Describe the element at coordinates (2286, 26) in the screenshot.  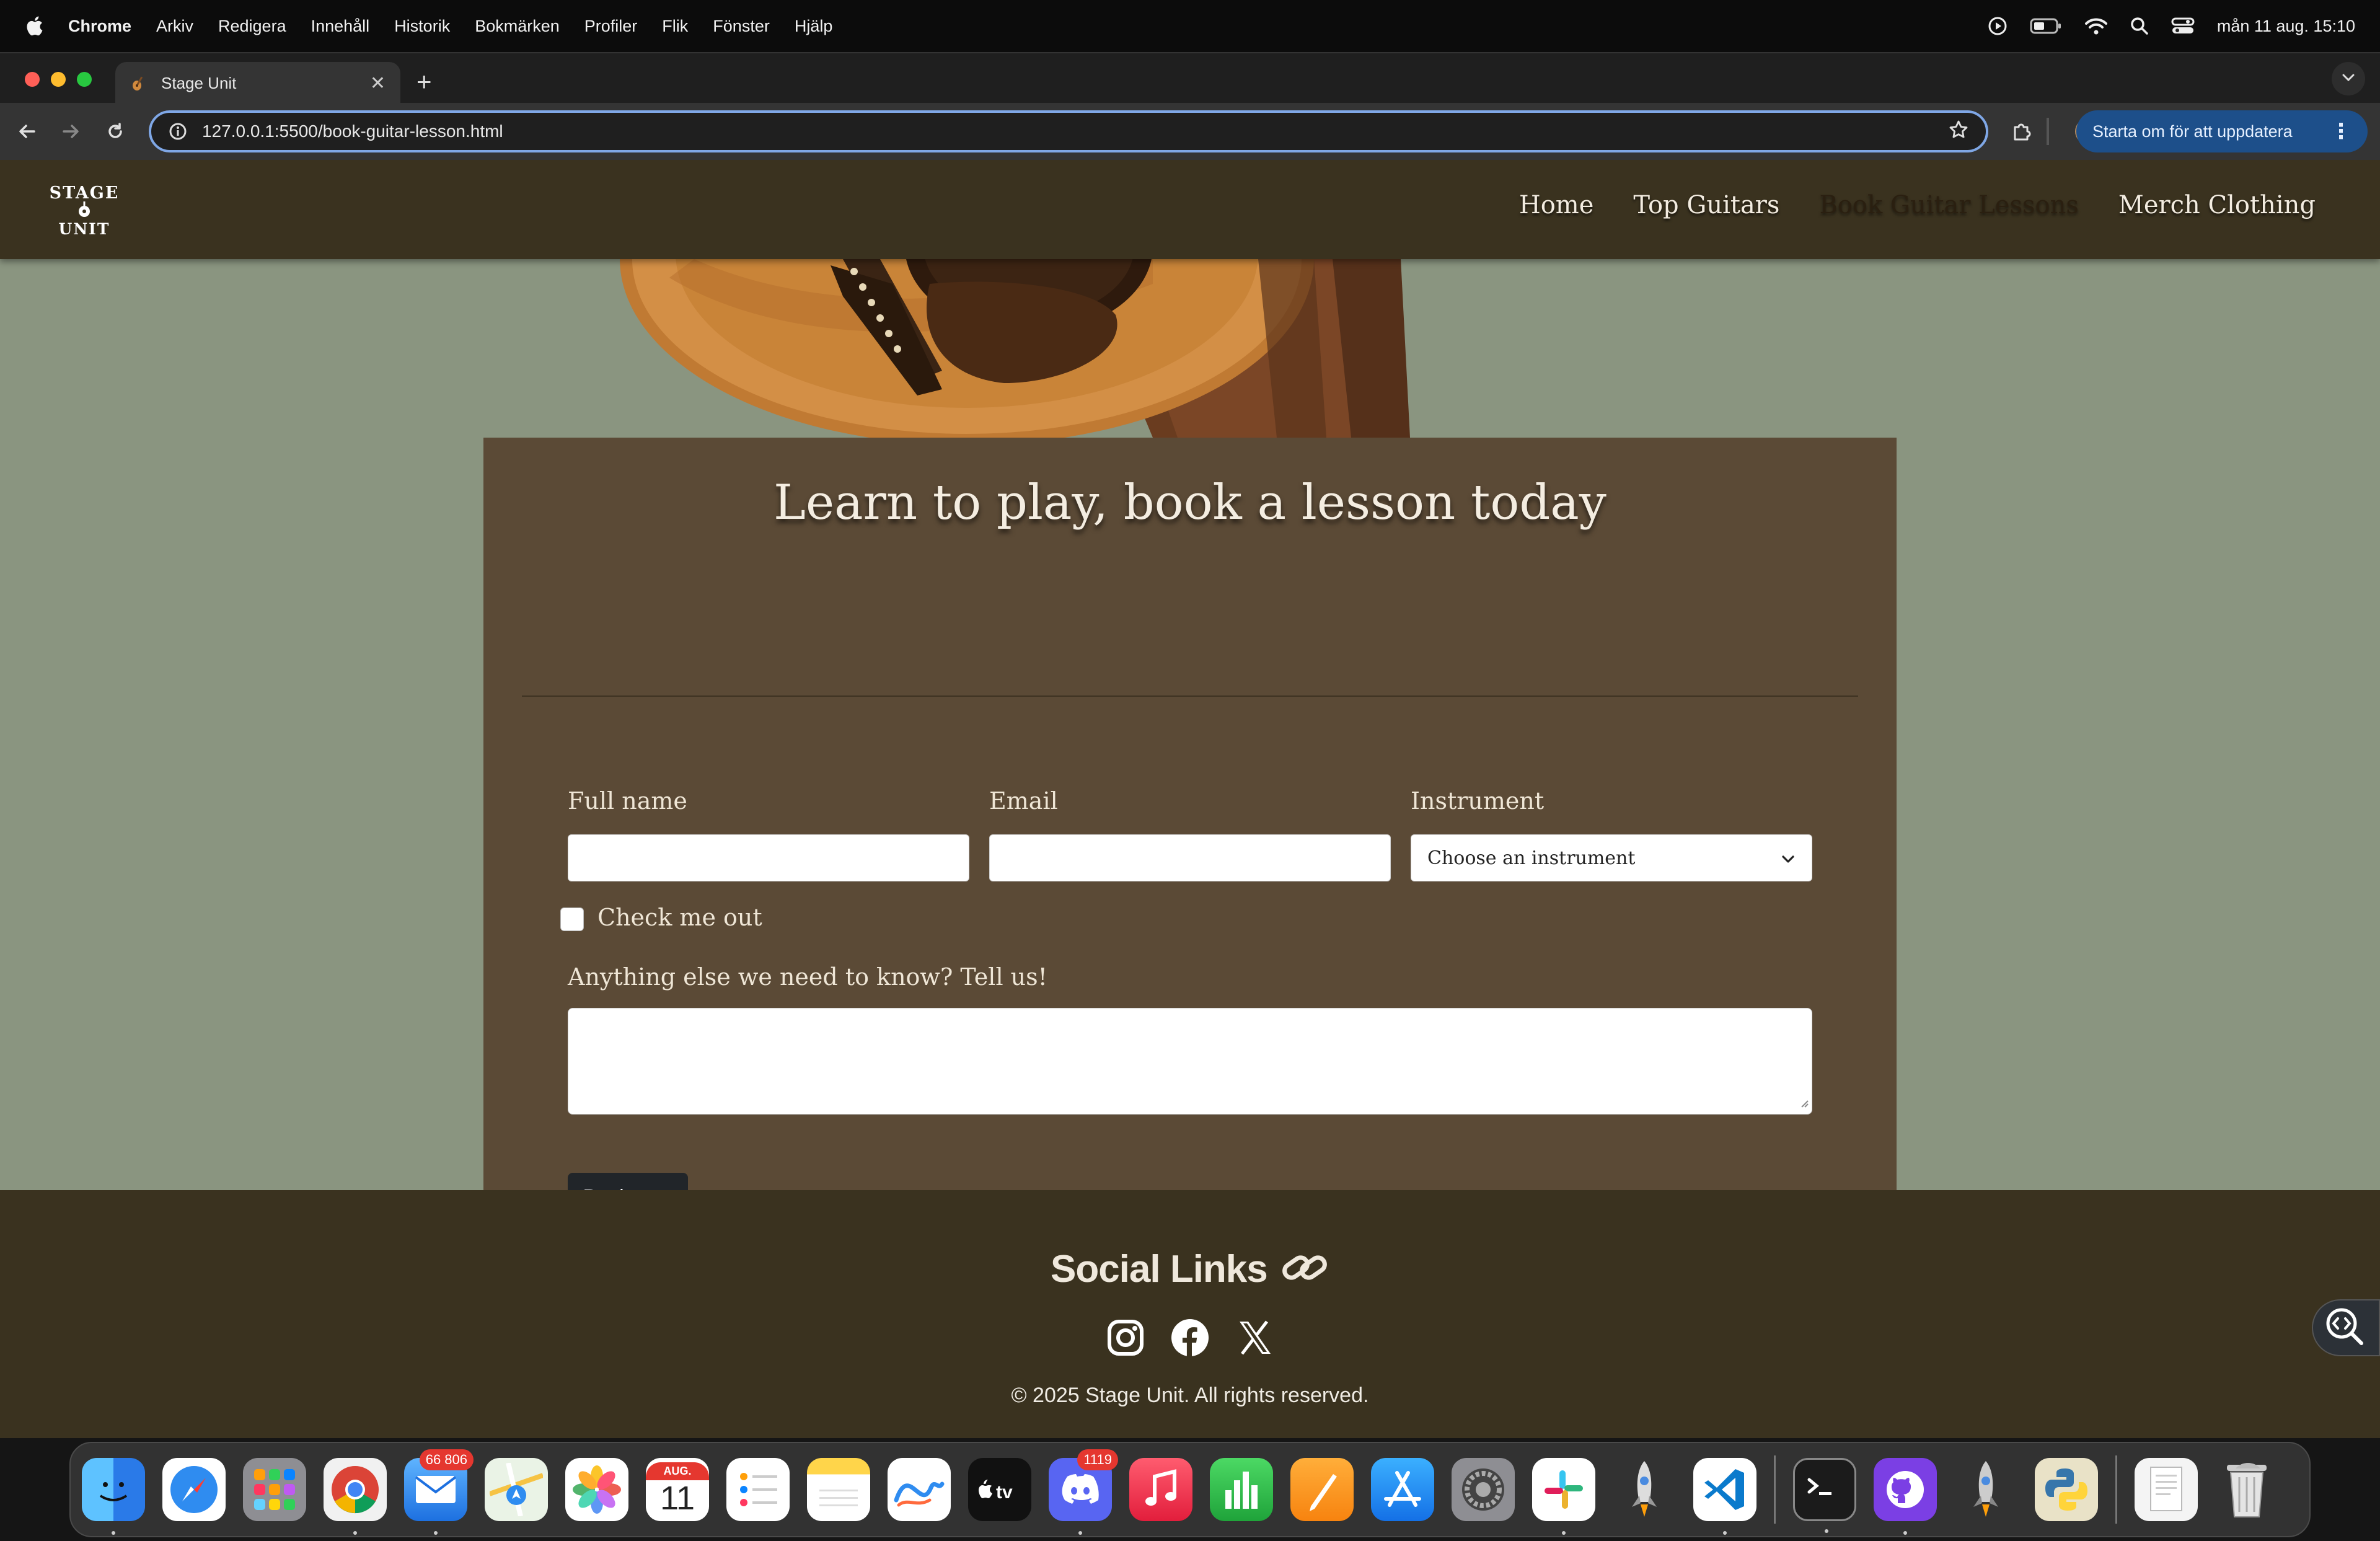
I see `menubar-clock: mån 11 aug. 15:10` at that location.